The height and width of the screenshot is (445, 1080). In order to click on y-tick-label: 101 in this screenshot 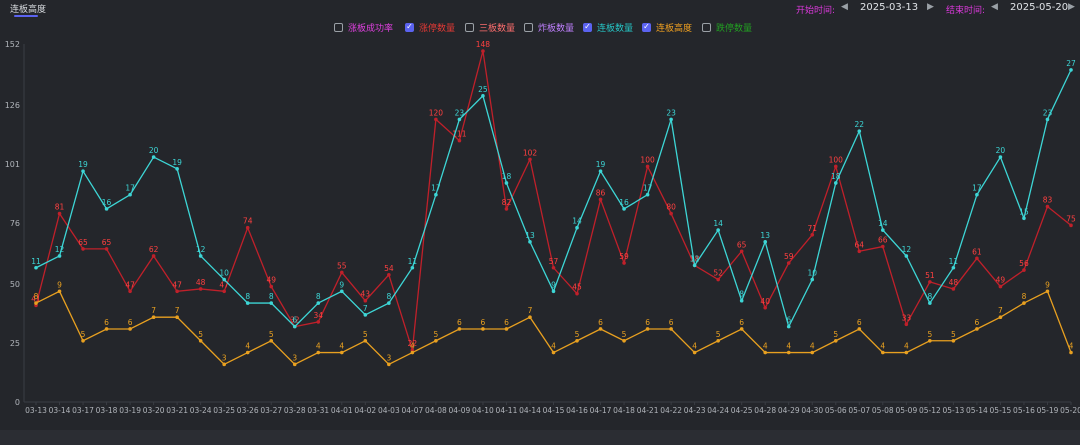, I will do `click(12, 164)`.